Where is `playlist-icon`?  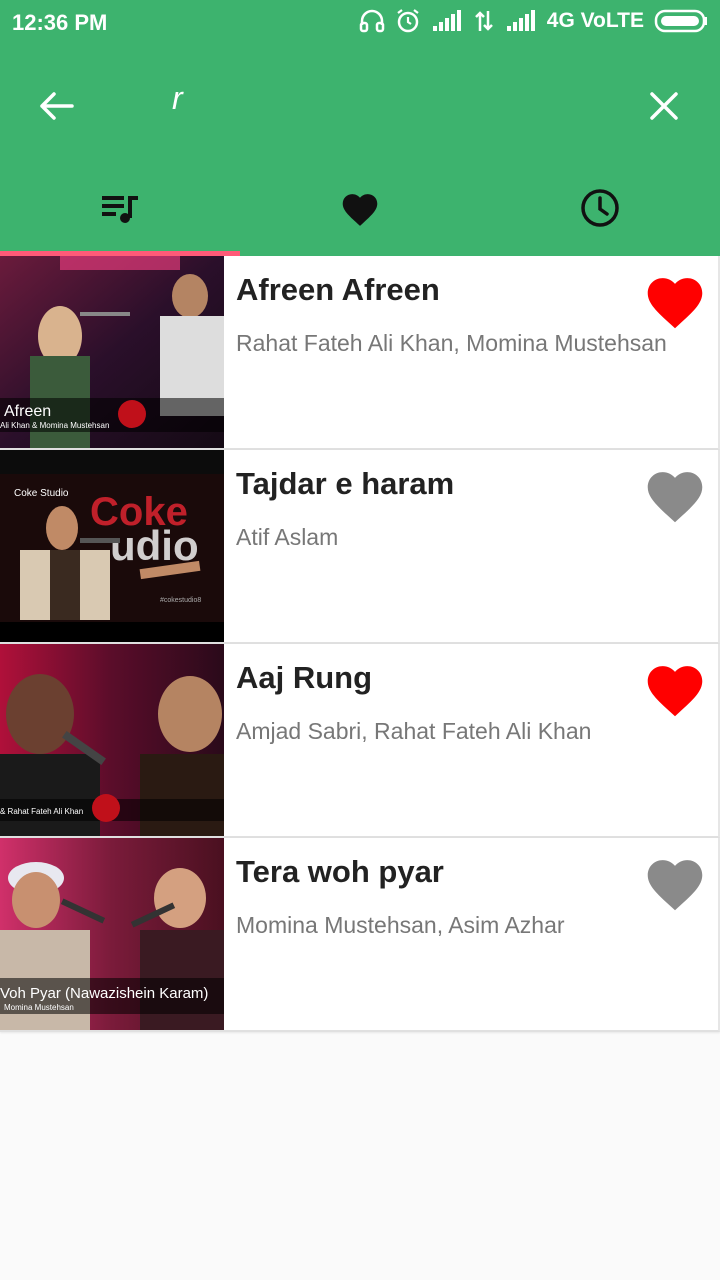 playlist-icon is located at coordinates (120, 209).